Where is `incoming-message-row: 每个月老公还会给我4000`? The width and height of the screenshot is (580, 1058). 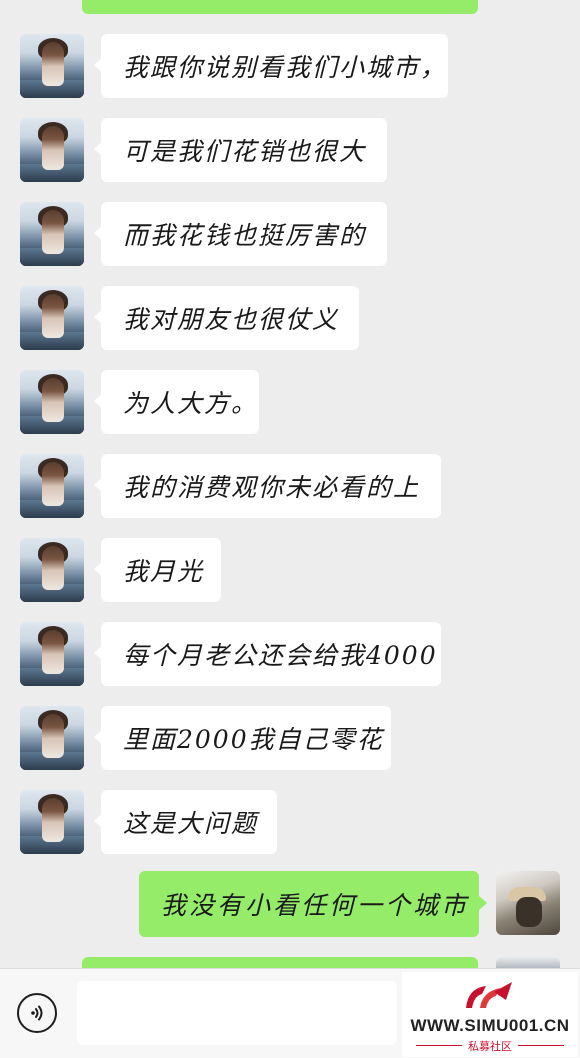
incoming-message-row: 每个月老公还会给我4000 is located at coordinates (290, 655).